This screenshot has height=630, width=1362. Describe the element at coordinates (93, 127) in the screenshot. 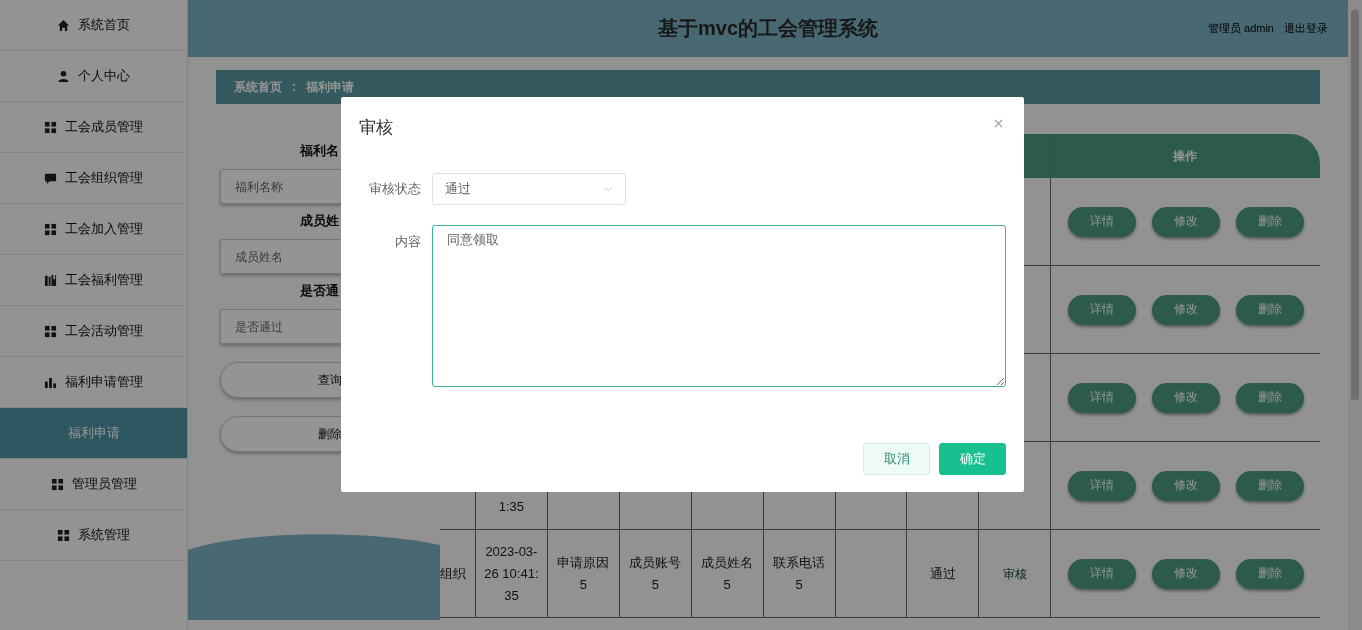

I see `sidebar-item: 工会成员管理` at that location.